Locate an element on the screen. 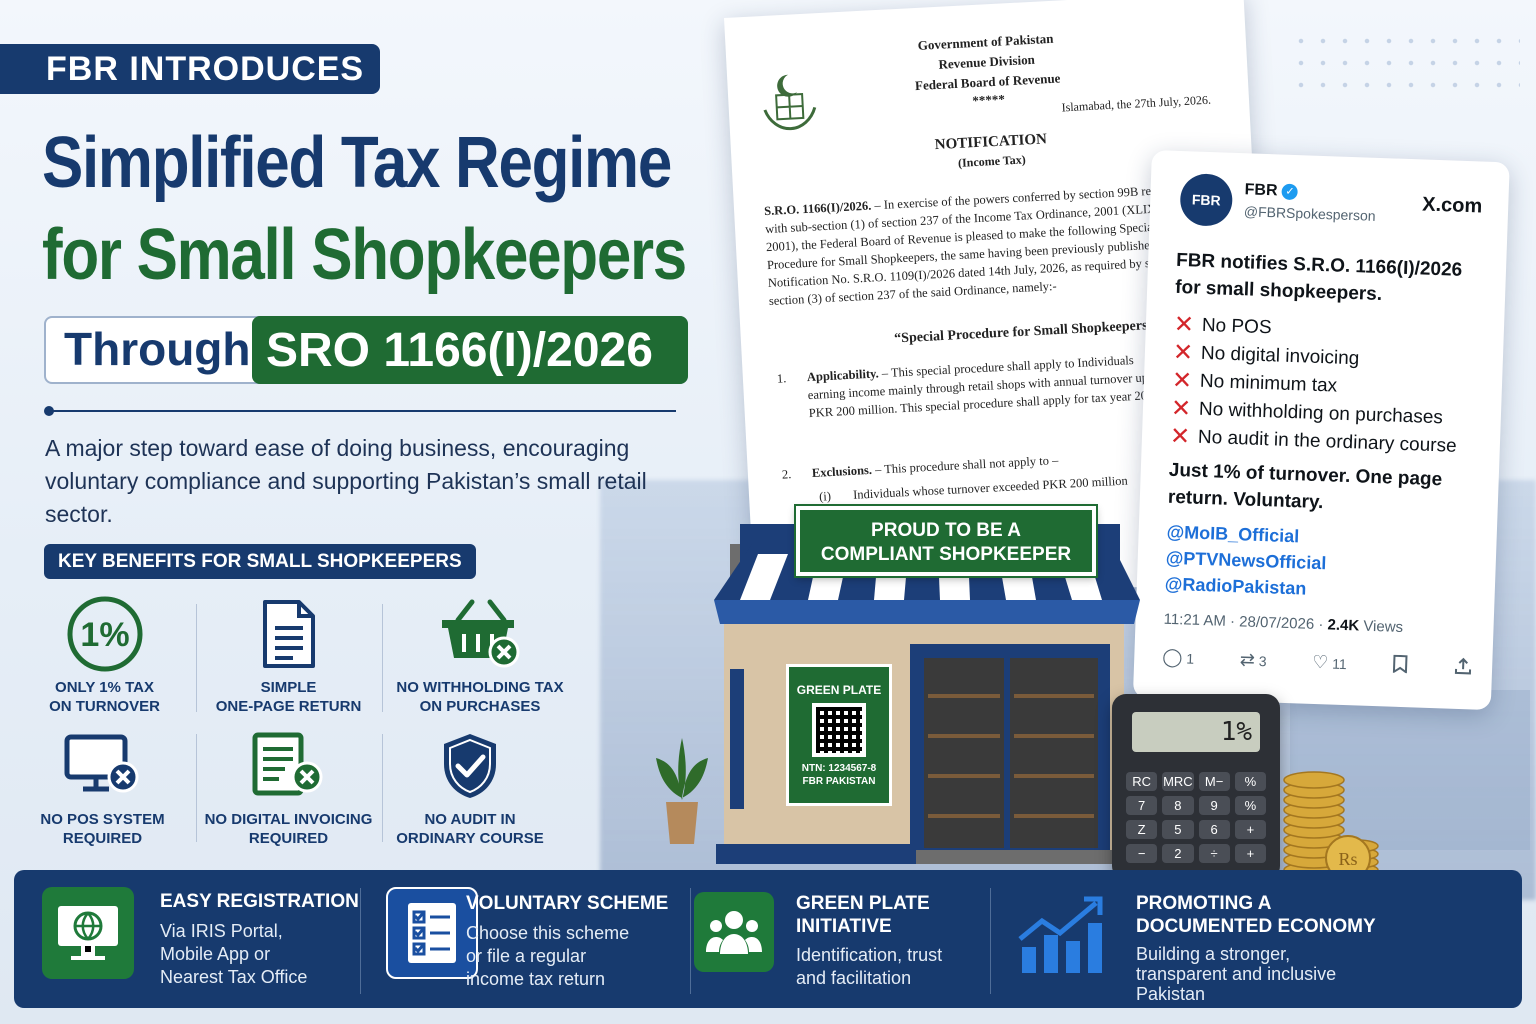 The height and width of the screenshot is (1024, 1536). banner-text-line: Mobile App or is located at coordinates (215, 954).